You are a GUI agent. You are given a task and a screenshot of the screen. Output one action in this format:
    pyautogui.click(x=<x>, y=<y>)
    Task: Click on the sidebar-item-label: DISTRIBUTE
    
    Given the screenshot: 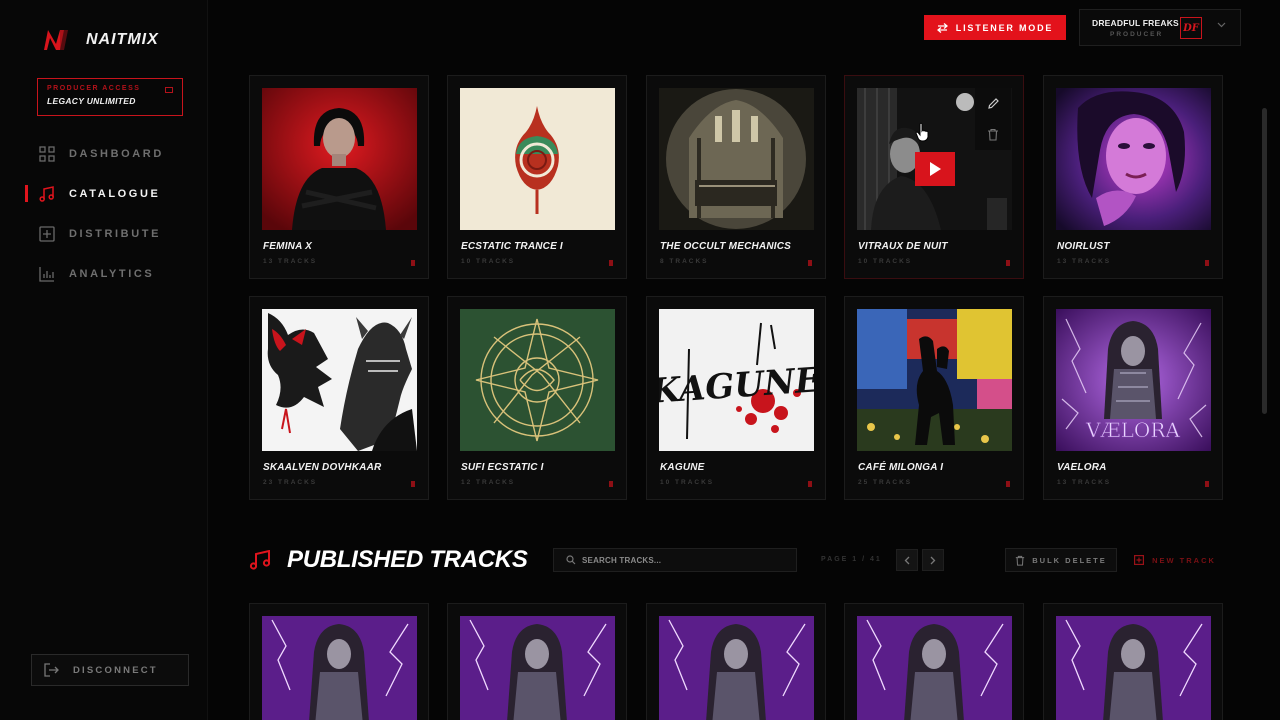 What is the action you would take?
    pyautogui.click(x=115, y=234)
    